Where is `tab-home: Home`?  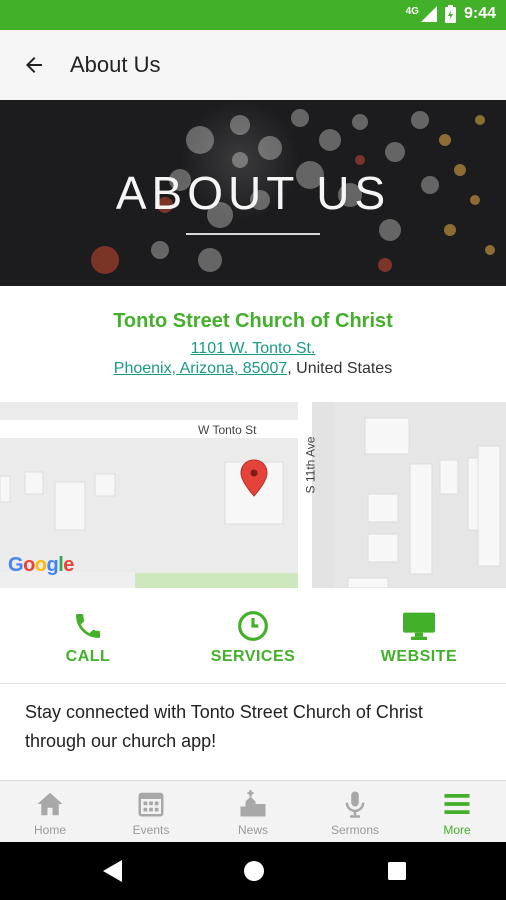 tab-home: Home is located at coordinates (50, 813).